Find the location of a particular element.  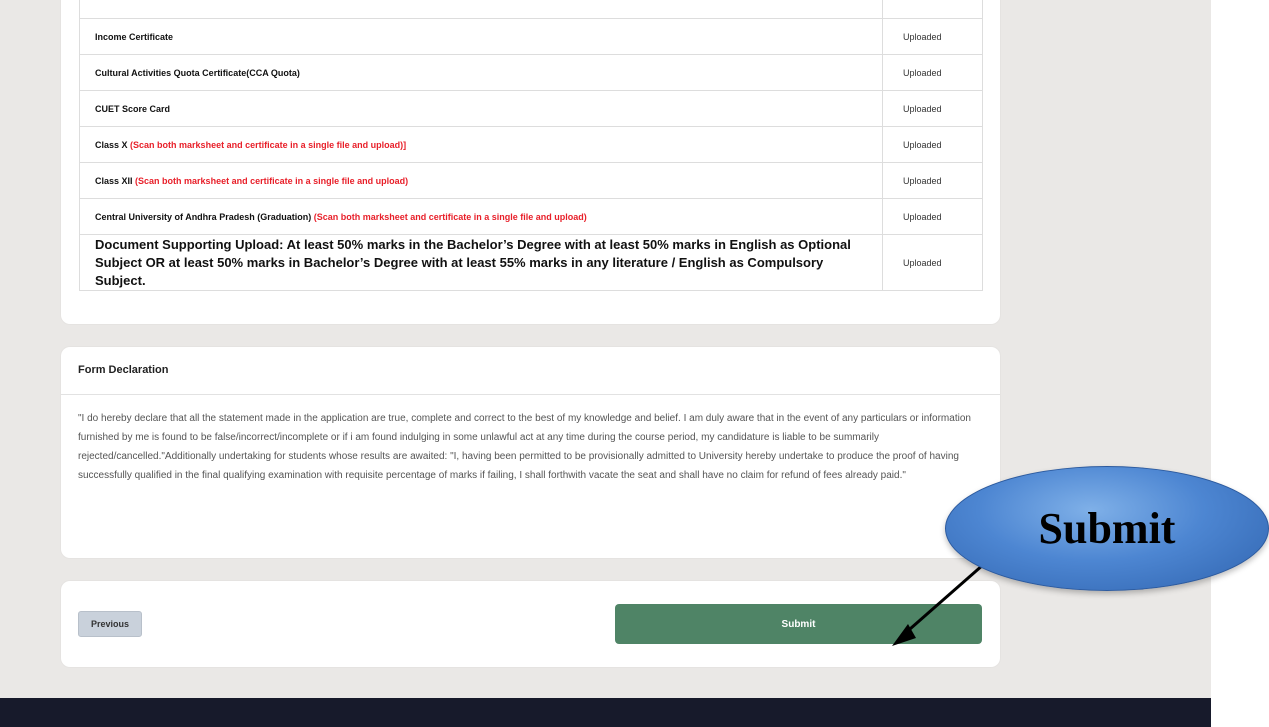

document-name-text: CUET Score Card is located at coordinates (133, 108).